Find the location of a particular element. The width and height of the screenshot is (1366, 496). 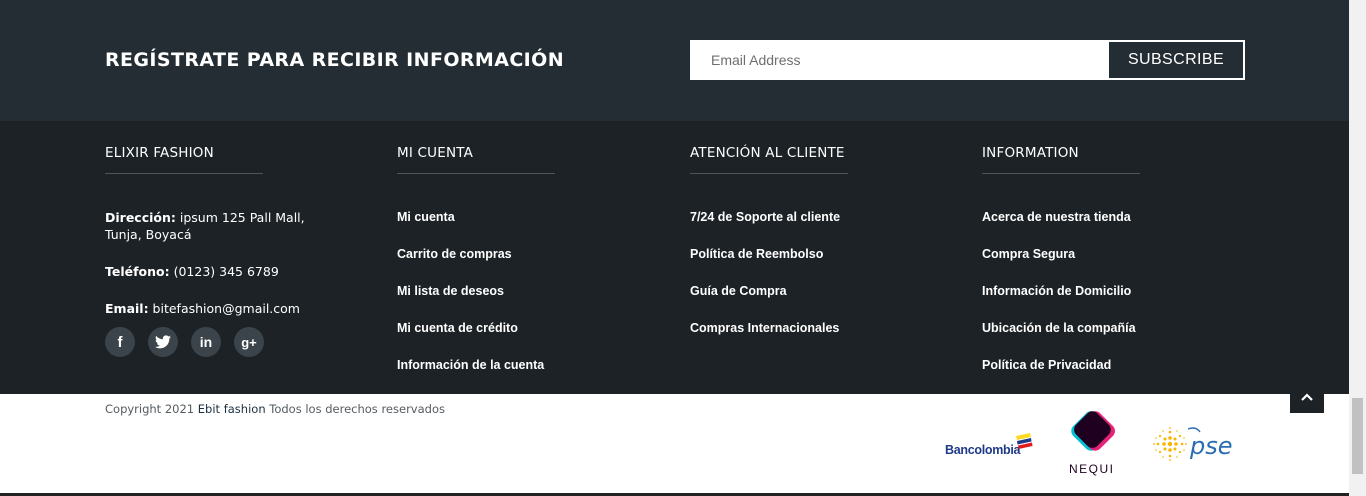

pse-wordmark: pse is located at coordinates (1211, 446).